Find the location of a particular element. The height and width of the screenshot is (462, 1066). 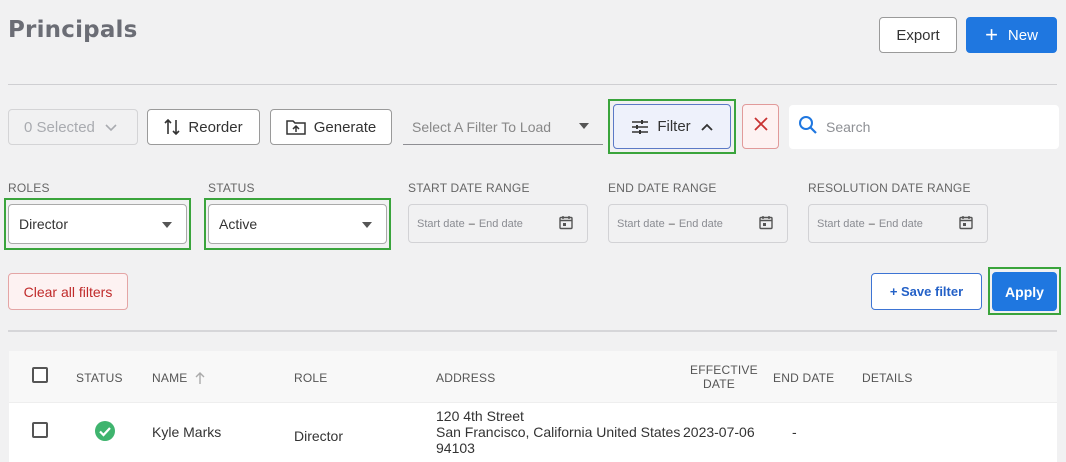

column-header-details: DETAILS is located at coordinates (887, 378).